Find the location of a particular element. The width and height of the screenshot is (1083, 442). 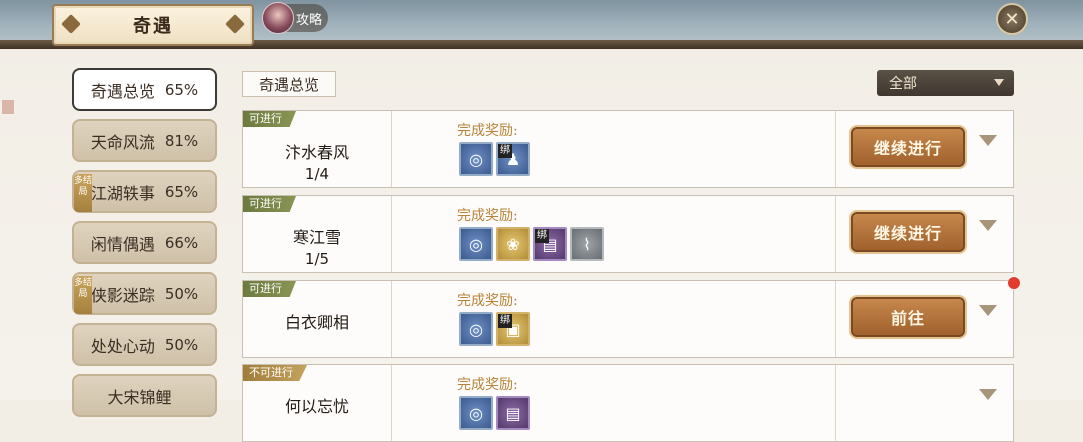

reward-list: ◎ ❀ ▤ 绑 ⌇ is located at coordinates (531, 244).